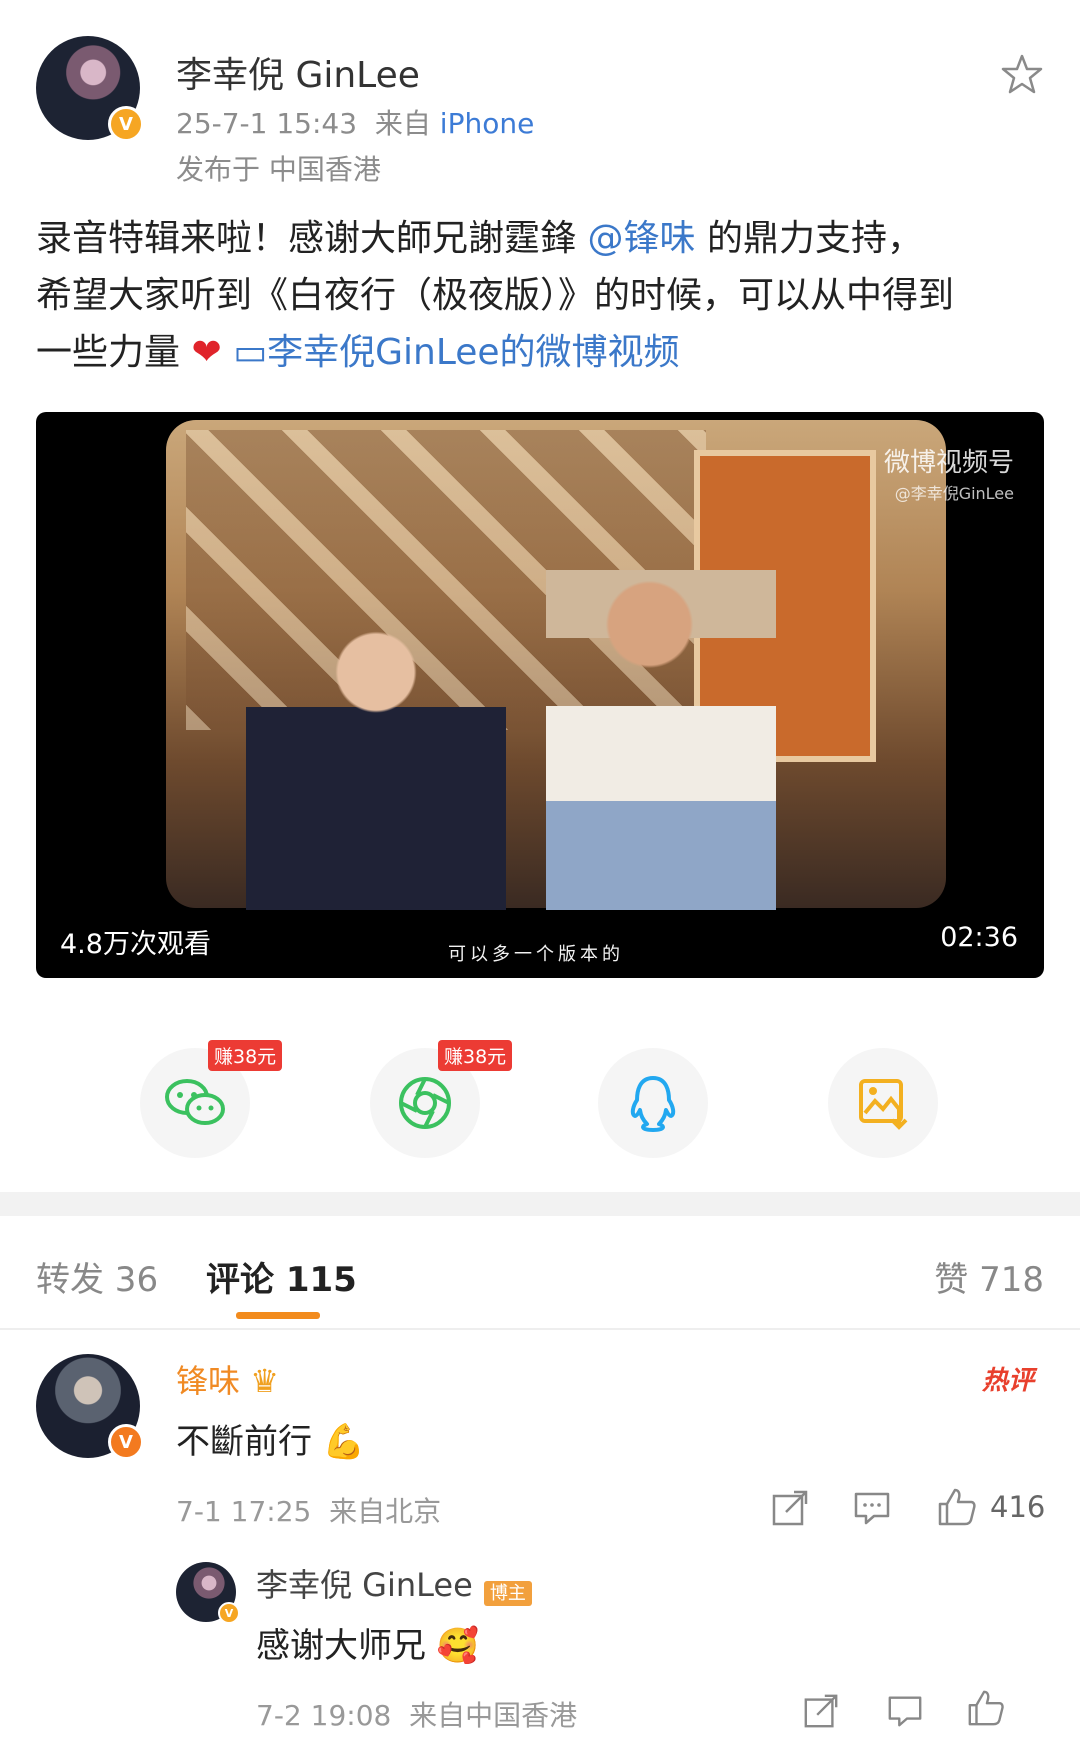  Describe the element at coordinates (954, 493) in the screenshot. I see `watermark-username: @李幸倪GinLee` at that location.